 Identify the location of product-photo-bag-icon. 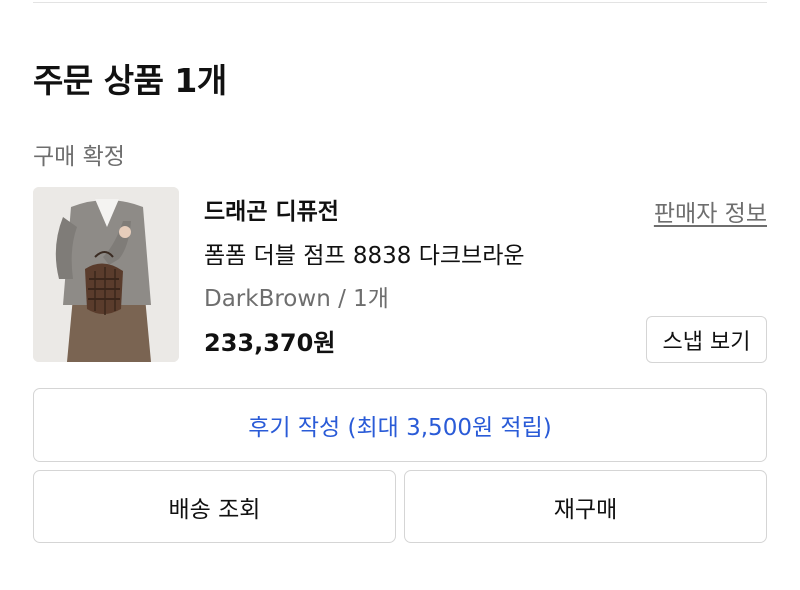
(106, 274).